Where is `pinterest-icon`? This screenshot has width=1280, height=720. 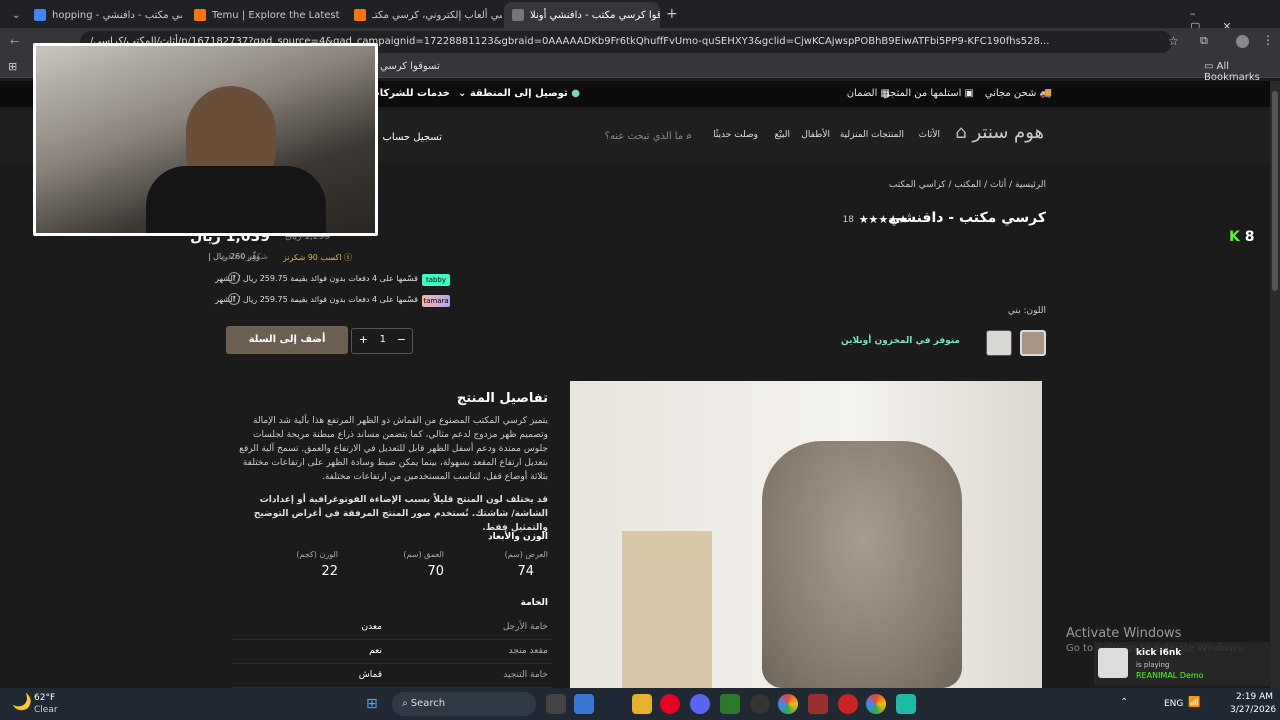 pinterest-icon is located at coordinates (670, 704).